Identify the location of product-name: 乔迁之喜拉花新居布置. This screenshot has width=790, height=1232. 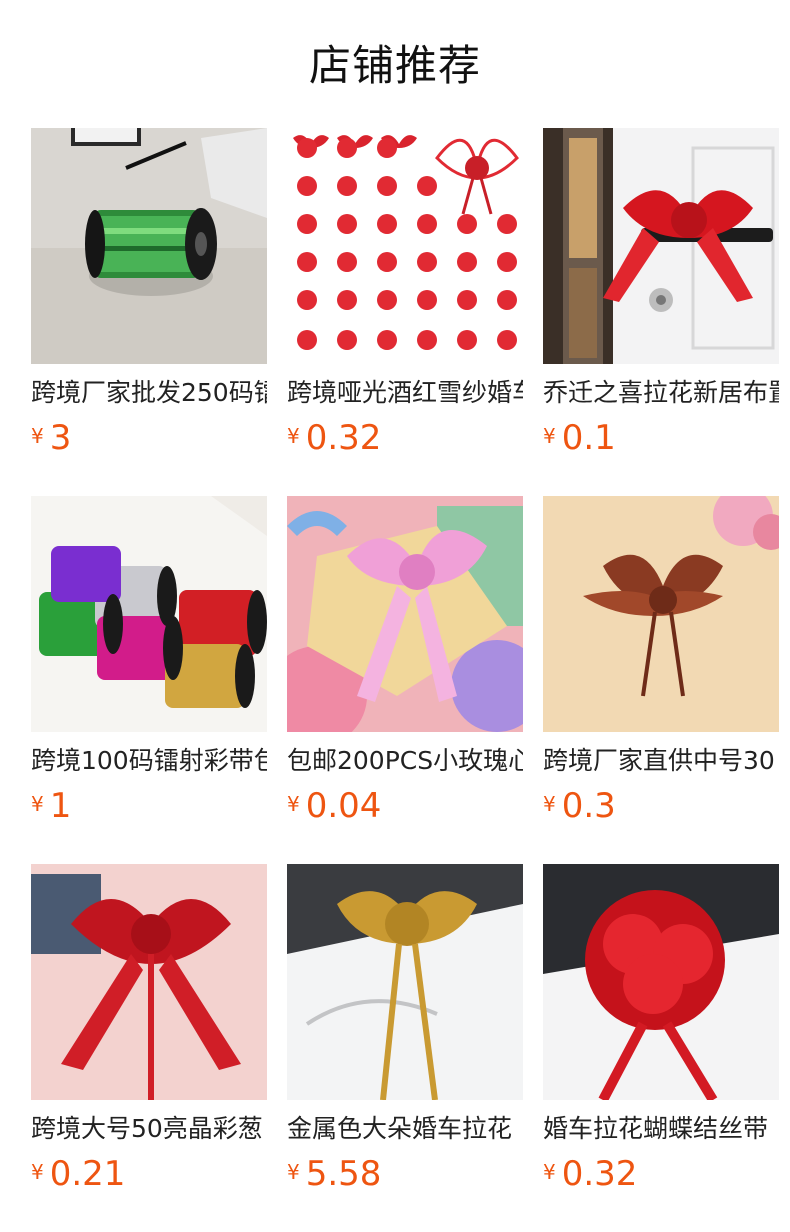
(661, 393).